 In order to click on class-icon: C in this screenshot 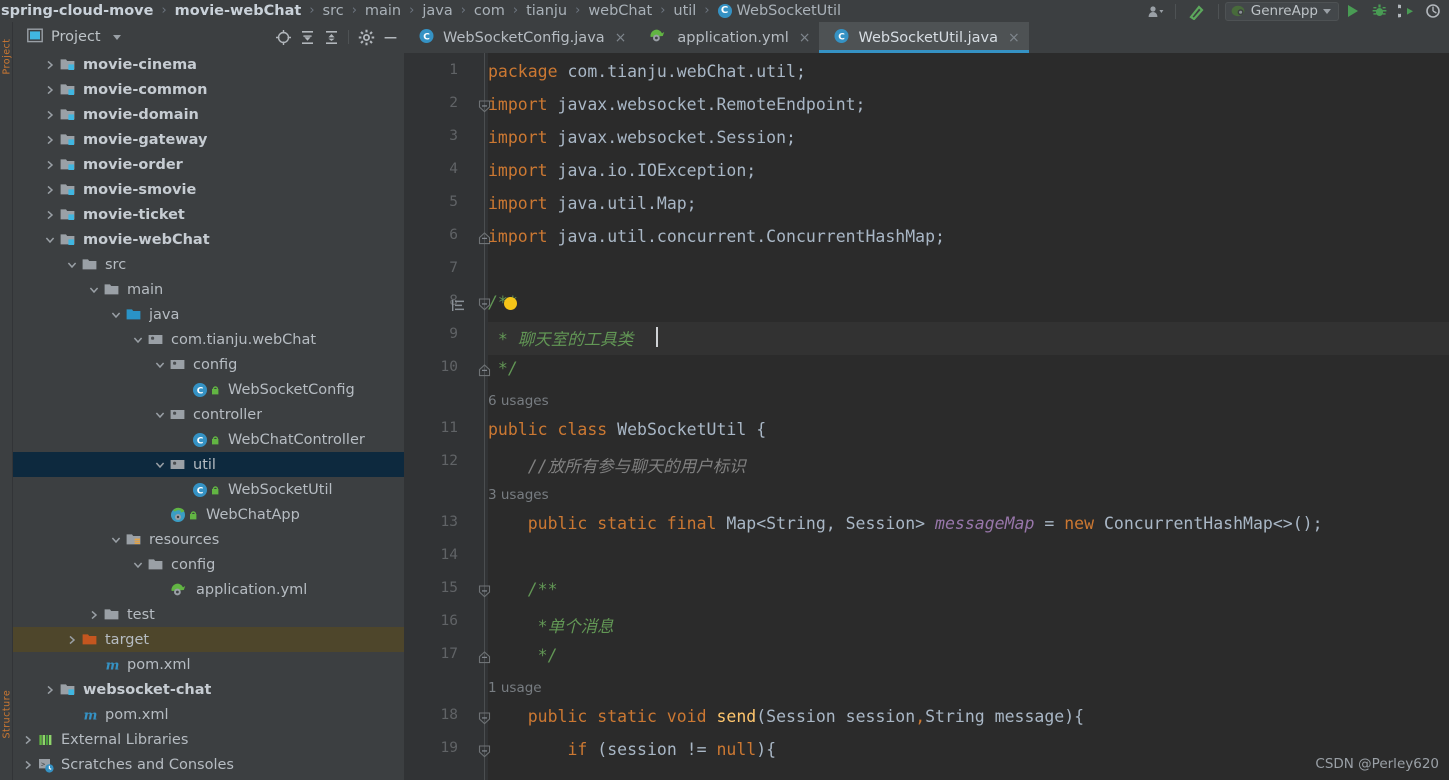, I will do `click(724, 11)`.